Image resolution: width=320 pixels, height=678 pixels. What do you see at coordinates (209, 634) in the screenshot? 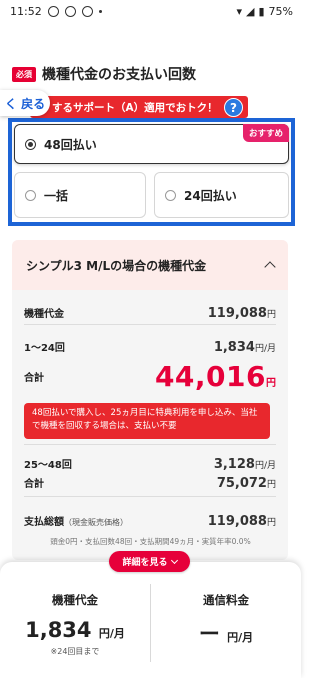
I see `service-fee-value: ー` at bounding box center [209, 634].